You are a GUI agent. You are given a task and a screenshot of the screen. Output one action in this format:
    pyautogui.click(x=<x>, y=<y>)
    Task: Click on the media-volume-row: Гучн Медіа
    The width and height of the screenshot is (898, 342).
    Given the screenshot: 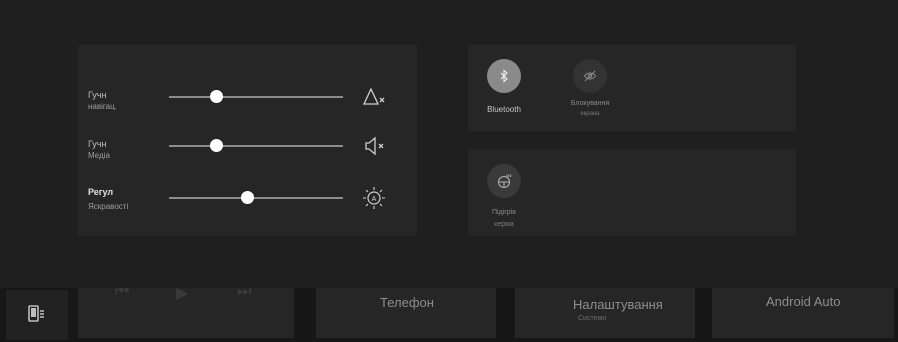 What is the action you would take?
    pyautogui.click(x=247, y=146)
    